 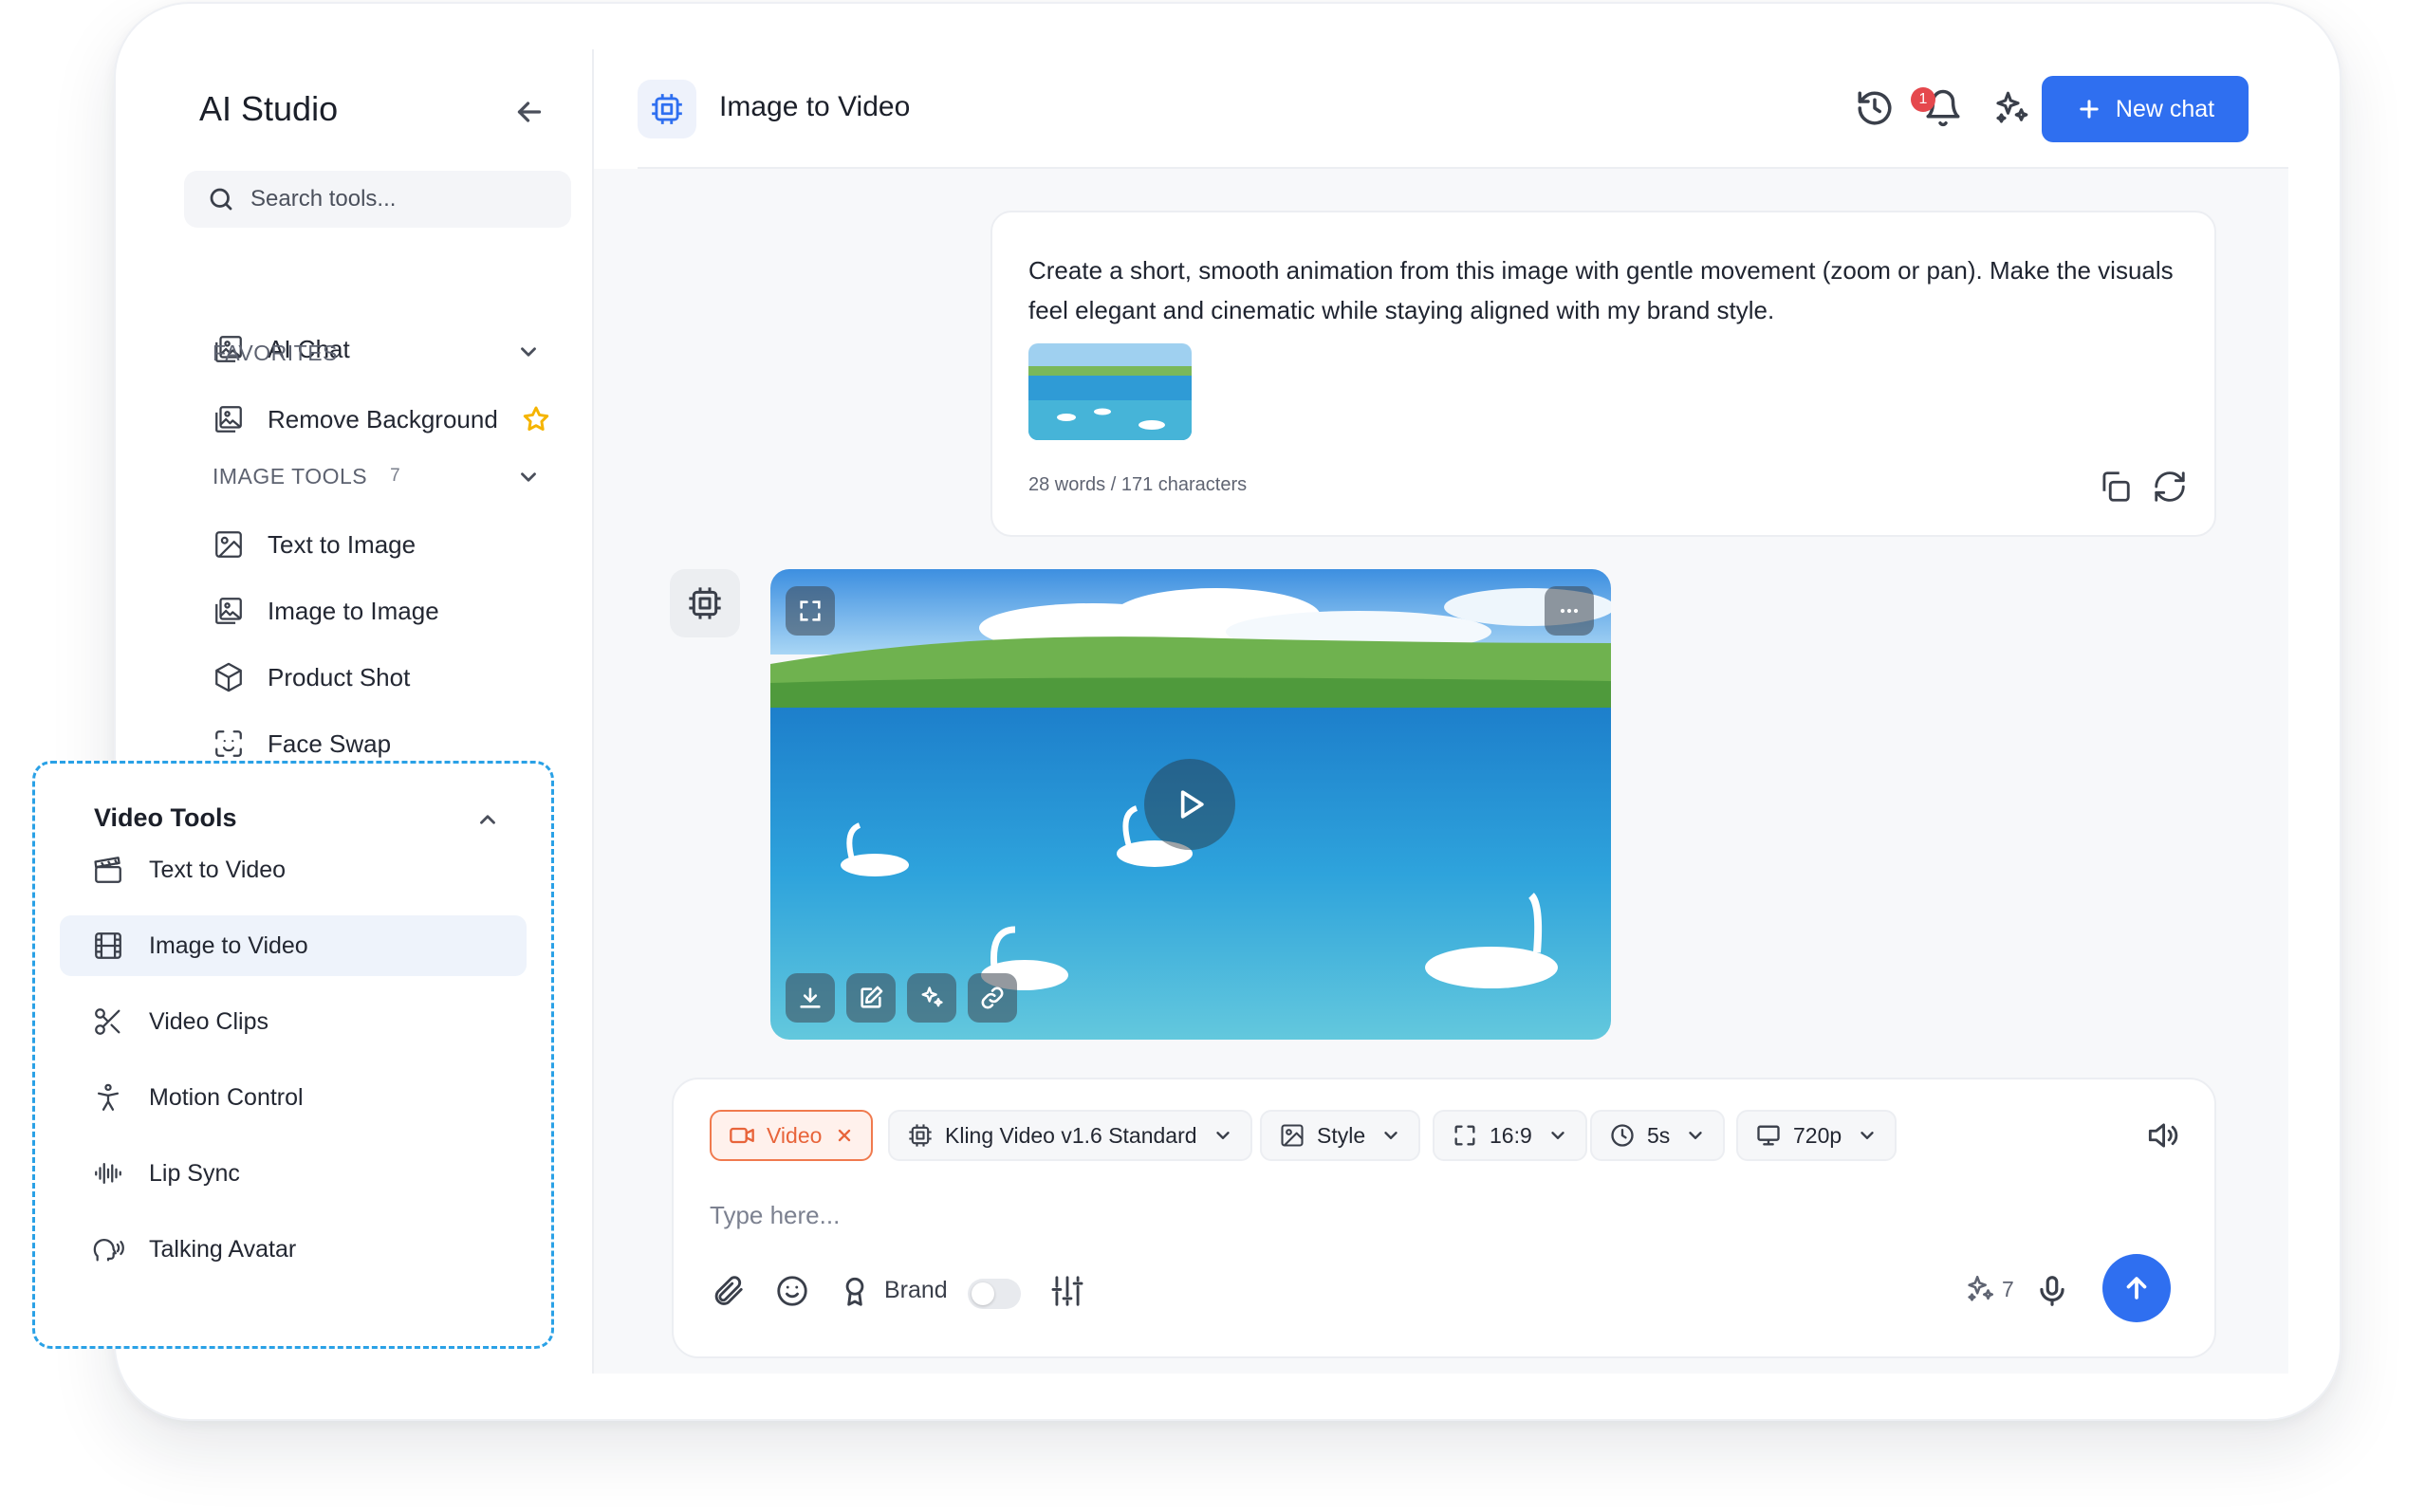 I want to click on smile-icon, so click(x=792, y=1291).